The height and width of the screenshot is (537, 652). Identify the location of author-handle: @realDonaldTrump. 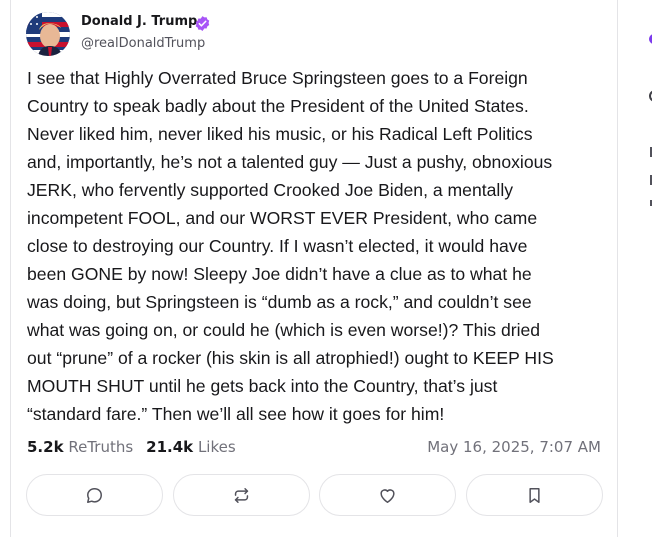
(143, 43).